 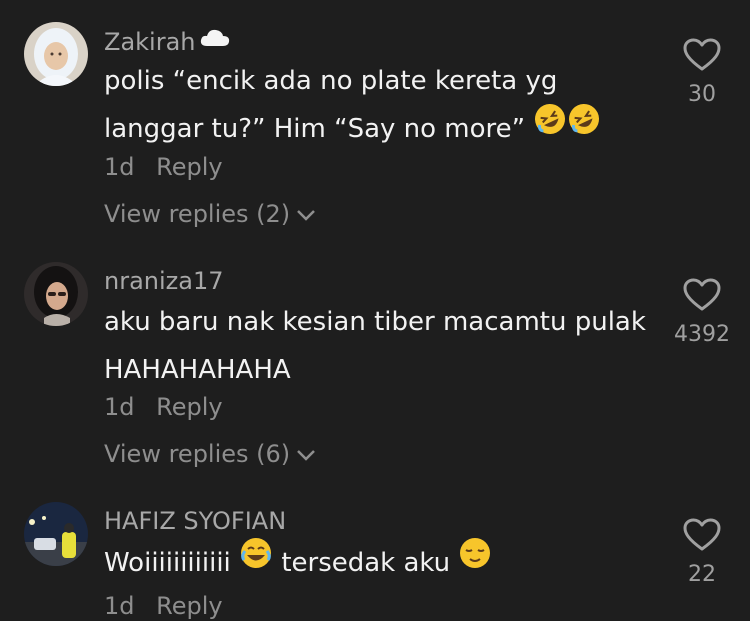 What do you see at coordinates (702, 94) in the screenshot?
I see `like-count: 30` at bounding box center [702, 94].